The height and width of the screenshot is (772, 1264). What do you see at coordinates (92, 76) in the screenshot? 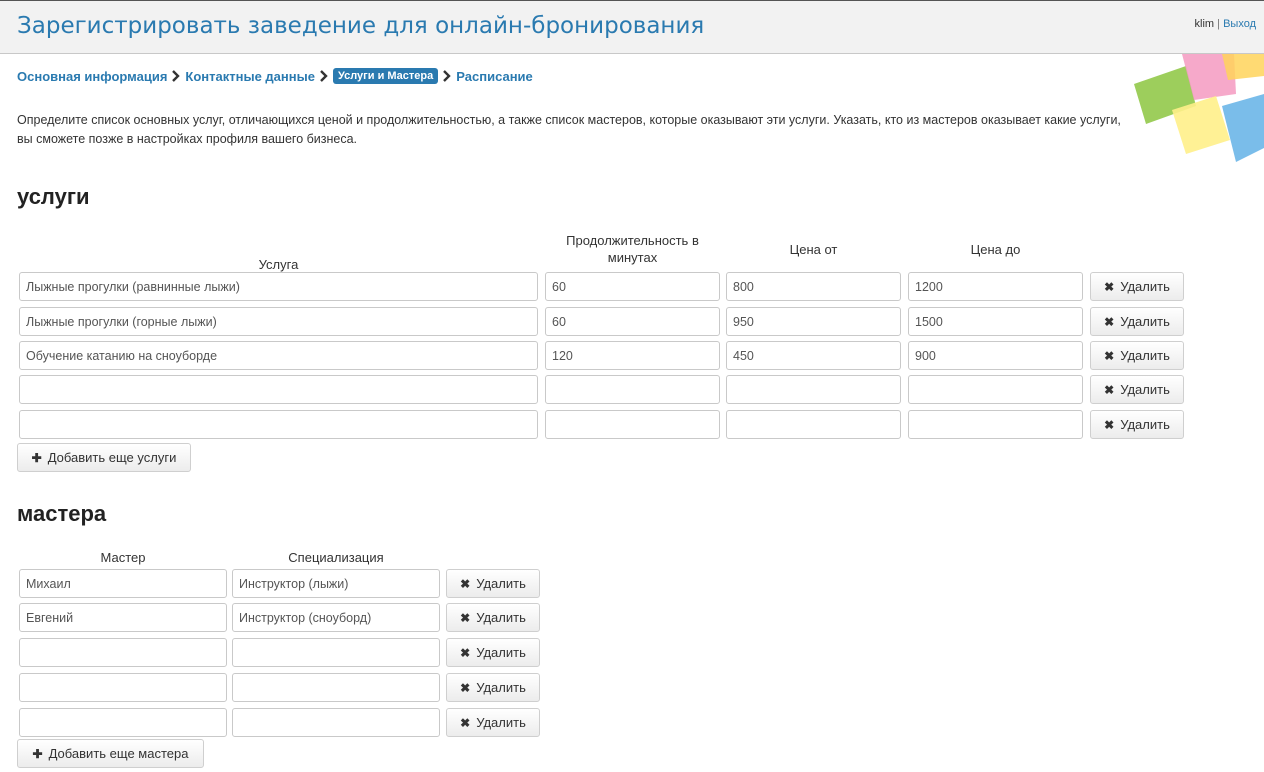
I see `step-basic-info: Основная информация` at bounding box center [92, 76].